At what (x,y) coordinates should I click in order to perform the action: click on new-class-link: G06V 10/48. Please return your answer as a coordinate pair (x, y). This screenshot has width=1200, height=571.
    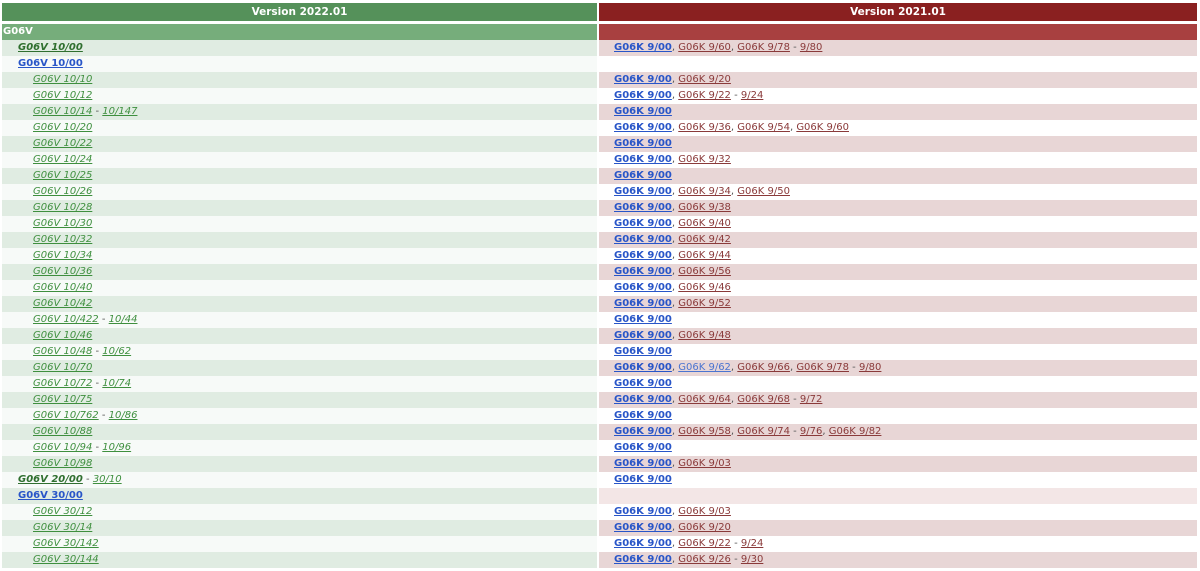
    Looking at the image, I should click on (62, 351).